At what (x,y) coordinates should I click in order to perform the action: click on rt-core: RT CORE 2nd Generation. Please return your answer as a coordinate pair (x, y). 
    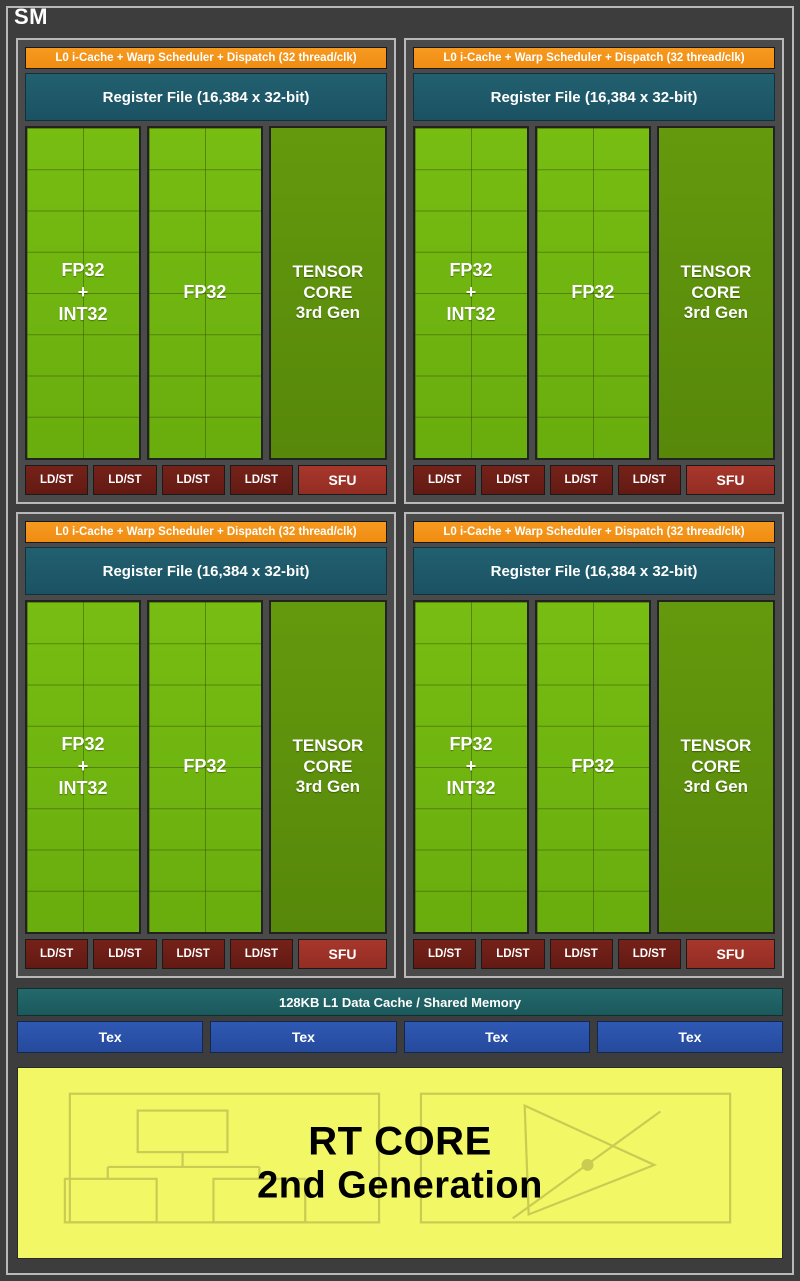
    Looking at the image, I should click on (400, 1163).